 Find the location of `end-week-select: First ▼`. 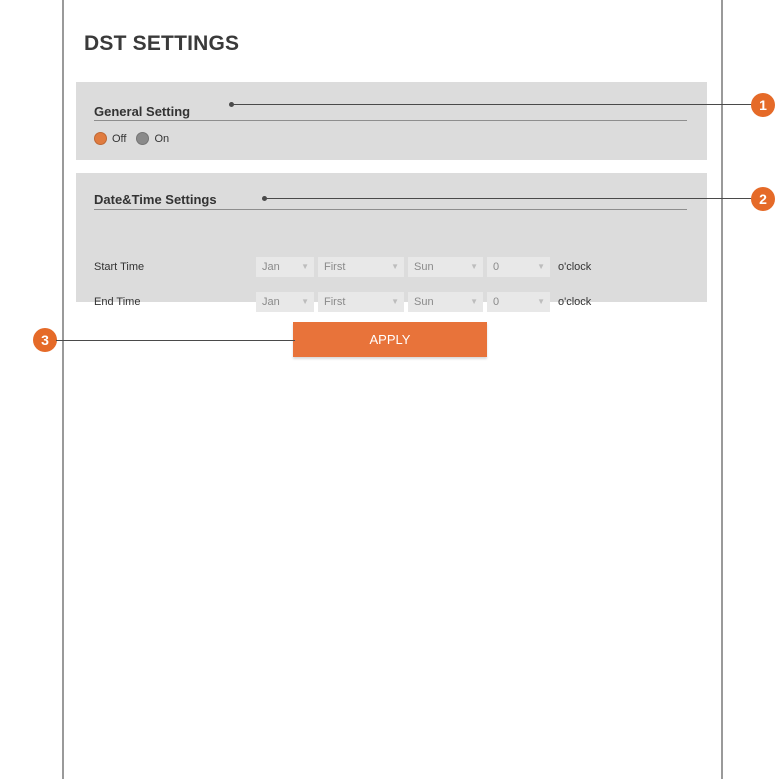

end-week-select: First ▼ is located at coordinates (361, 302).